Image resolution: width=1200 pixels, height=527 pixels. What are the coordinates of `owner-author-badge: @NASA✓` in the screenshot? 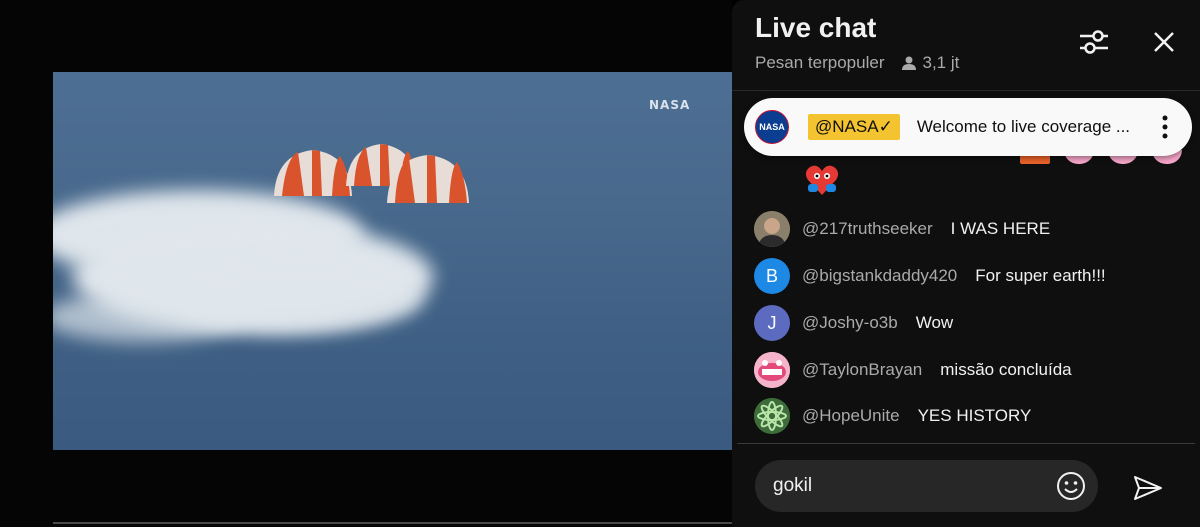 It's located at (854, 127).